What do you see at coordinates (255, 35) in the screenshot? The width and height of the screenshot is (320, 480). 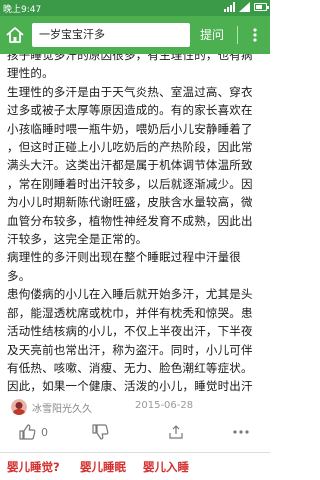 I see `more-menu-icon` at bounding box center [255, 35].